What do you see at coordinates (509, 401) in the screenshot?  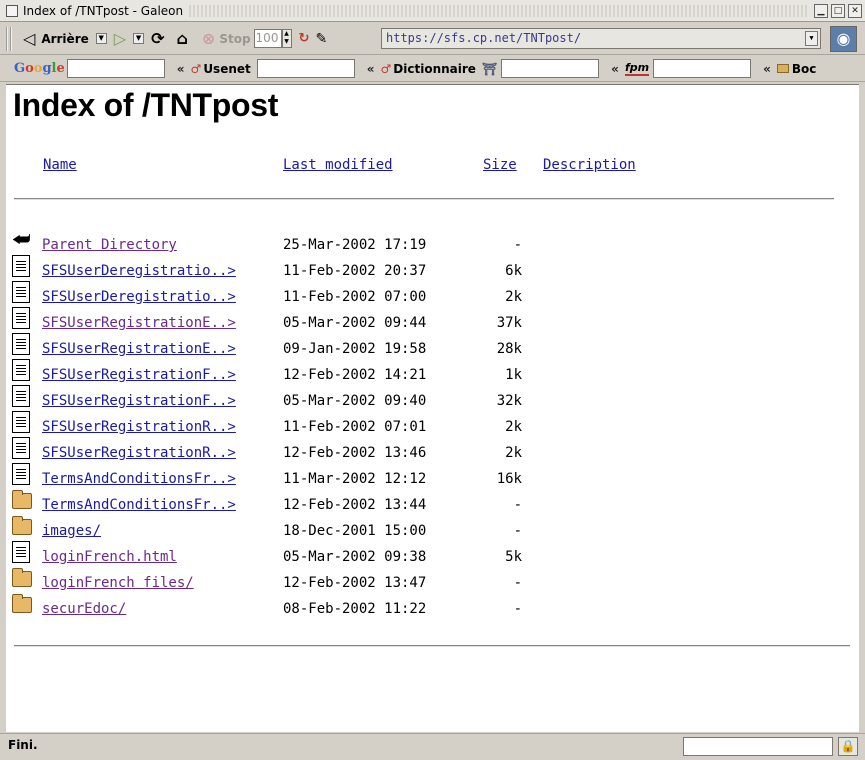 I see `file-size: 32k` at bounding box center [509, 401].